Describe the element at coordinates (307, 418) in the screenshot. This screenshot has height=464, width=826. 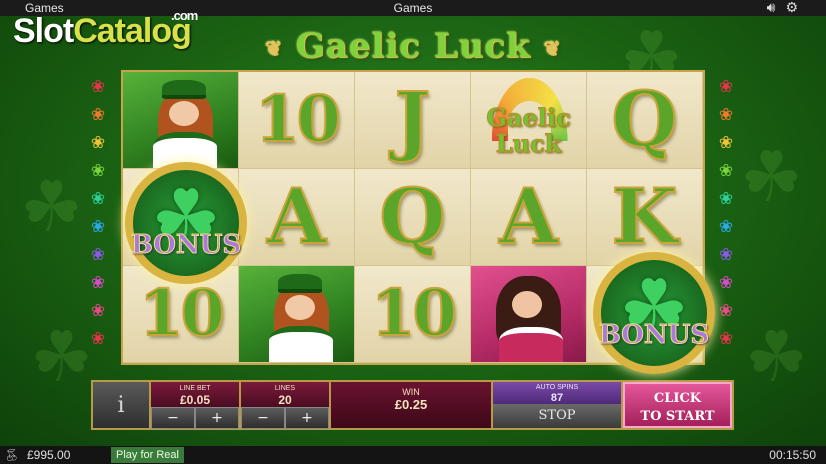
I see `lines-plus-button: +` at that location.